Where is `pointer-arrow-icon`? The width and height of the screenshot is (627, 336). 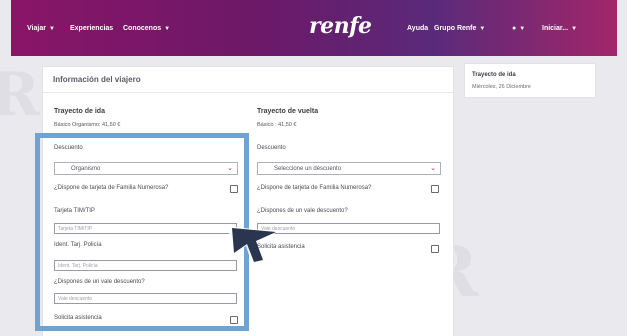
pointer-arrow-icon is located at coordinates (253, 245).